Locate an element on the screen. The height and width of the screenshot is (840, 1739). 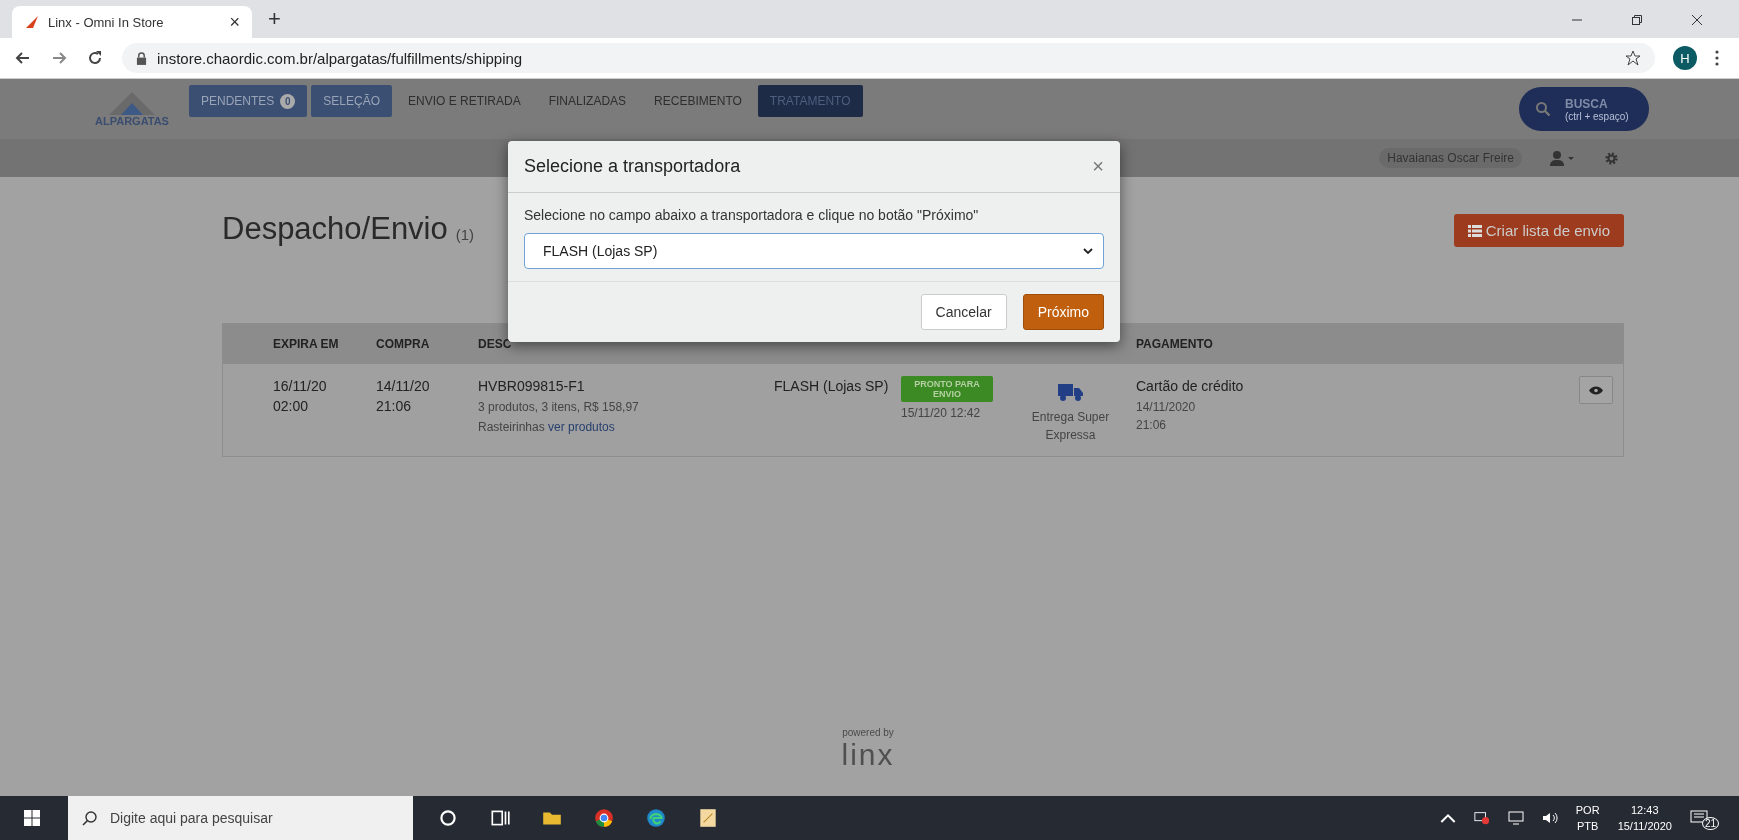
next-button: Próximo is located at coordinates (1063, 312).